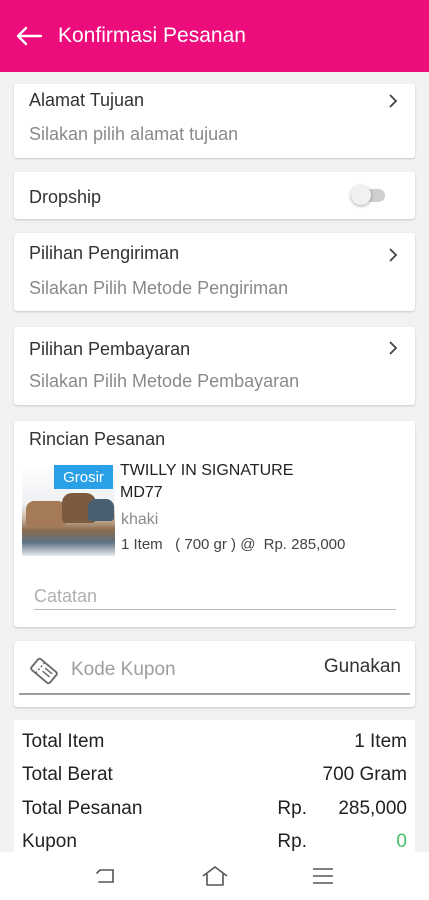  I want to click on coupon-ticket-icon, so click(44, 671).